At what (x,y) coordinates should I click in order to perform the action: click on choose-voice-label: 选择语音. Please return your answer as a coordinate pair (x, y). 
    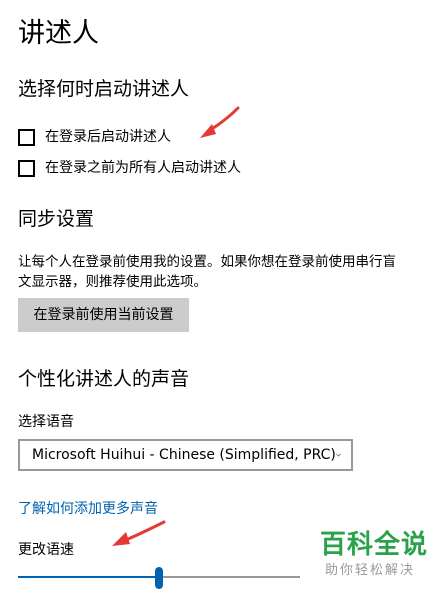
    Looking at the image, I should click on (46, 422).